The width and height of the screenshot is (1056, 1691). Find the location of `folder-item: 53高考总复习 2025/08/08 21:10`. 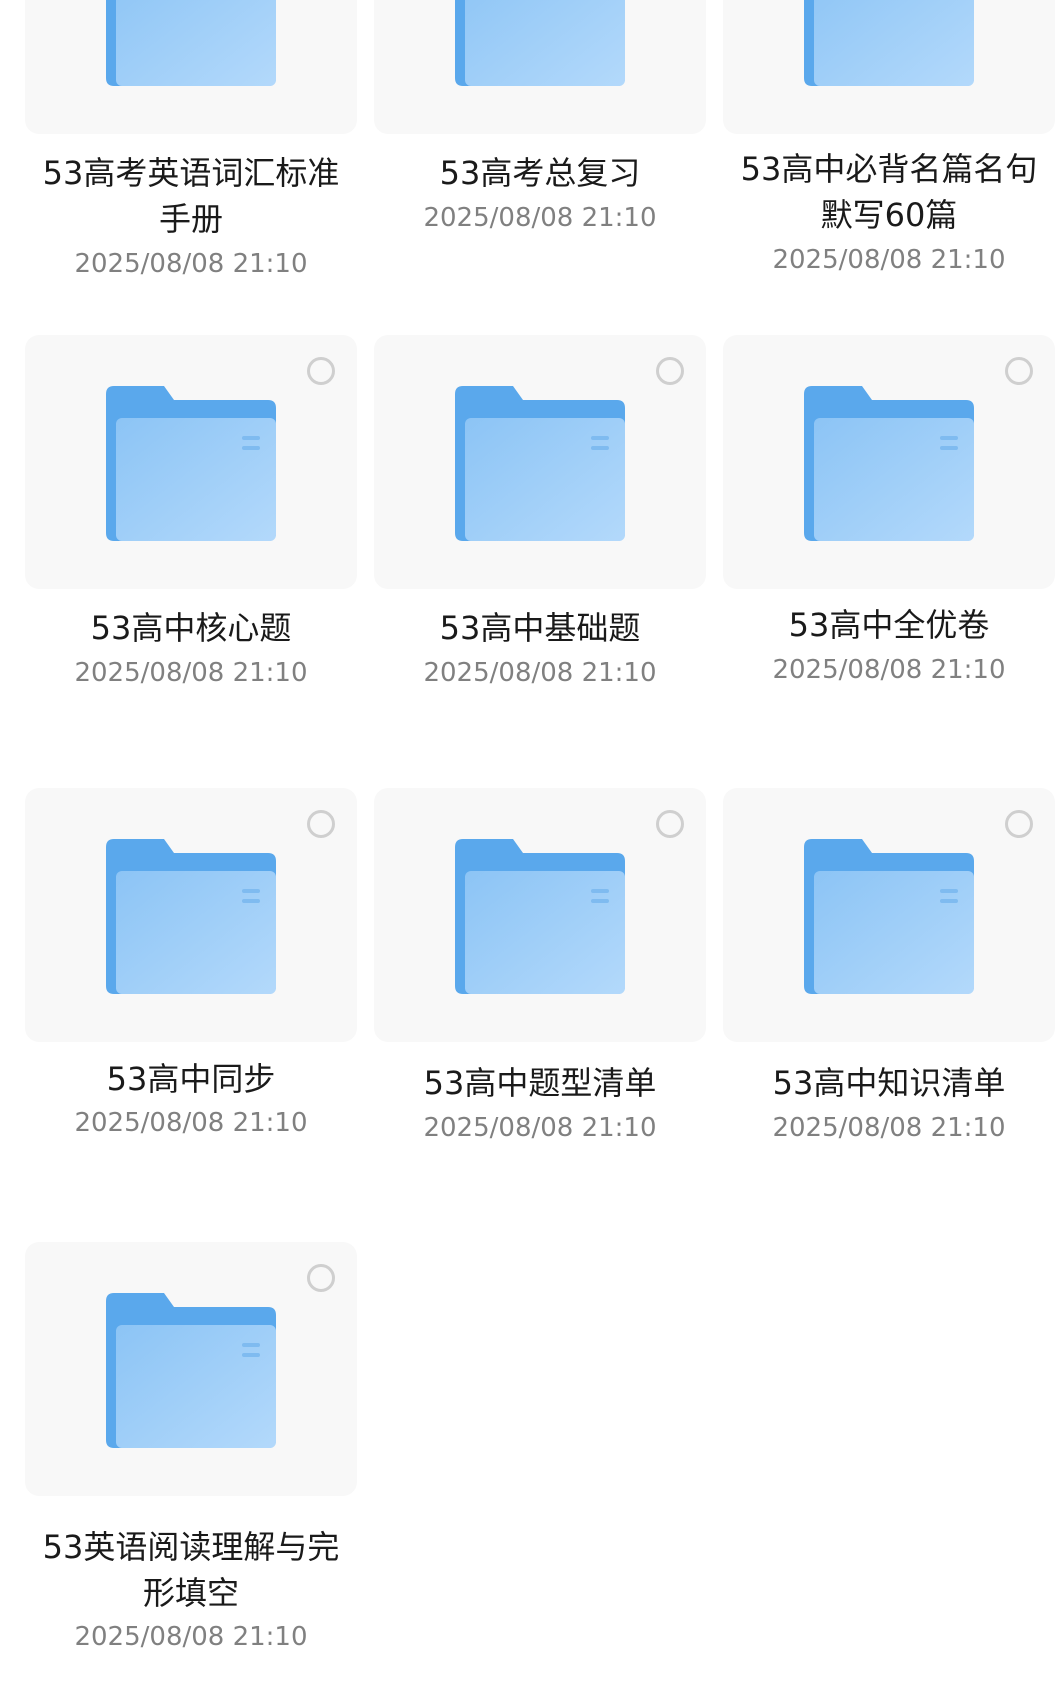

folder-item: 53高考总复习 2025/08/08 21:10 is located at coordinates (540, 140).